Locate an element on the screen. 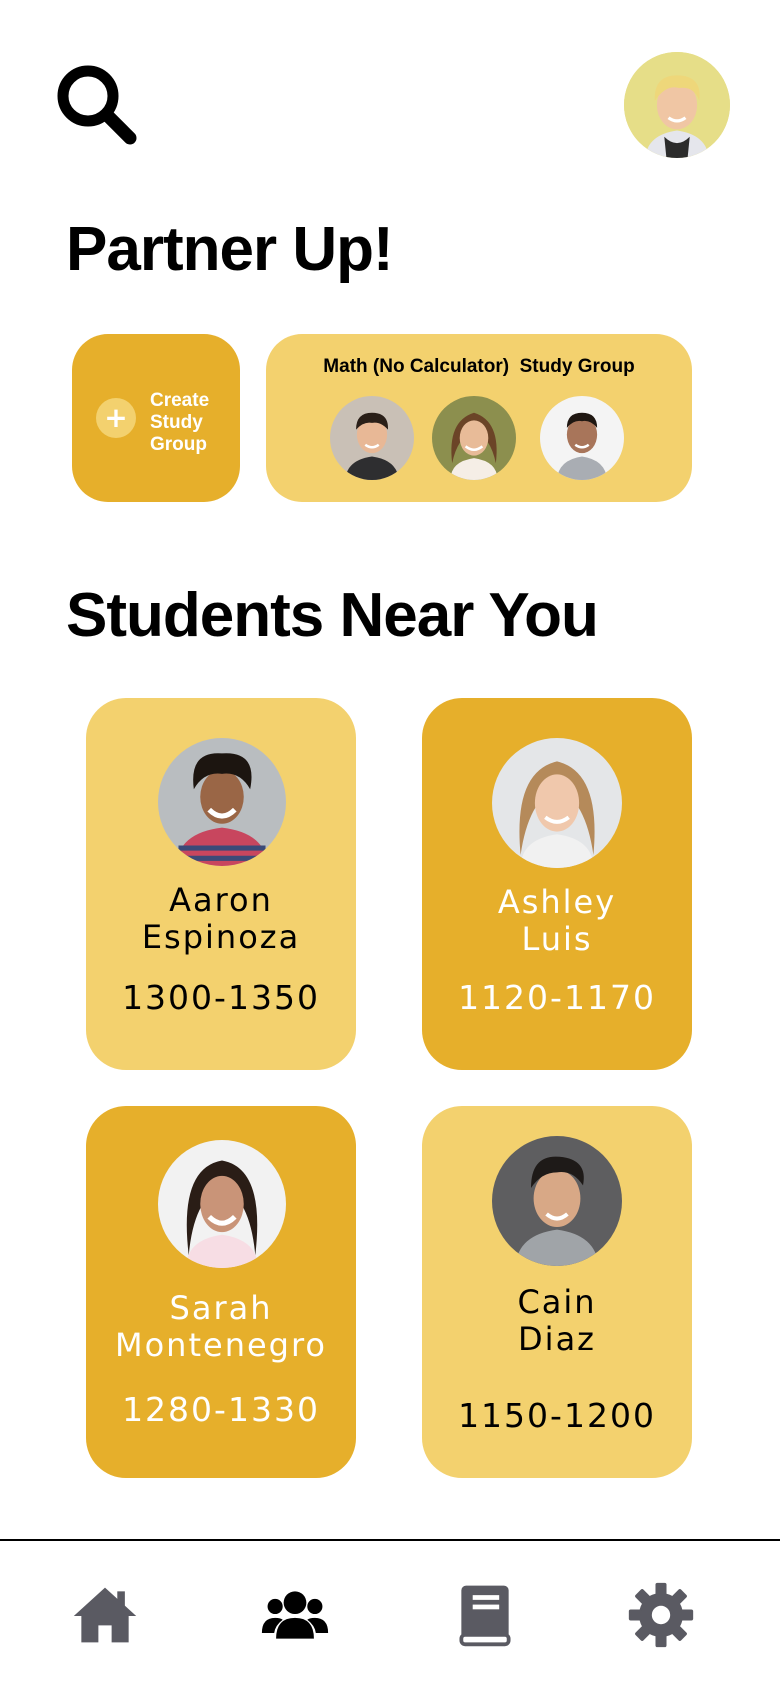  student-score: 1300-1350 is located at coordinates (221, 997).